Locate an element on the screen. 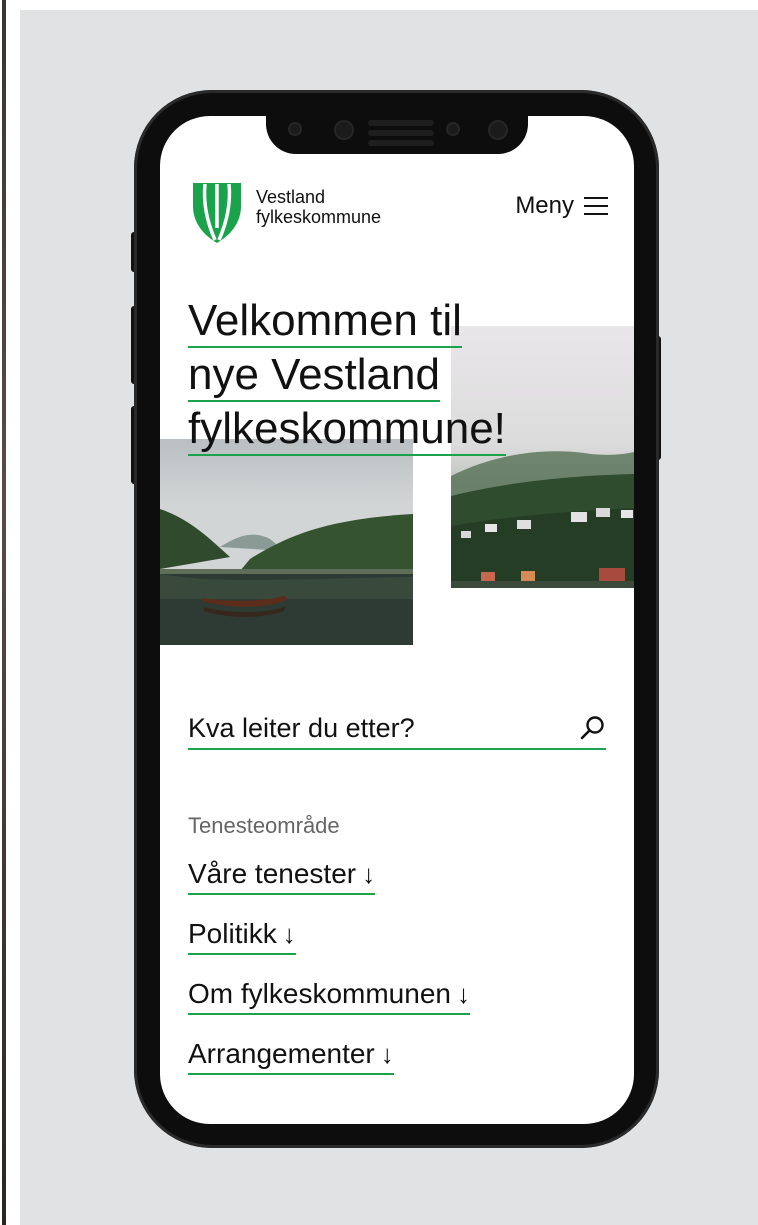 The height and width of the screenshot is (1225, 758). search-bar: Kva leiter du etter? is located at coordinates (397, 729).